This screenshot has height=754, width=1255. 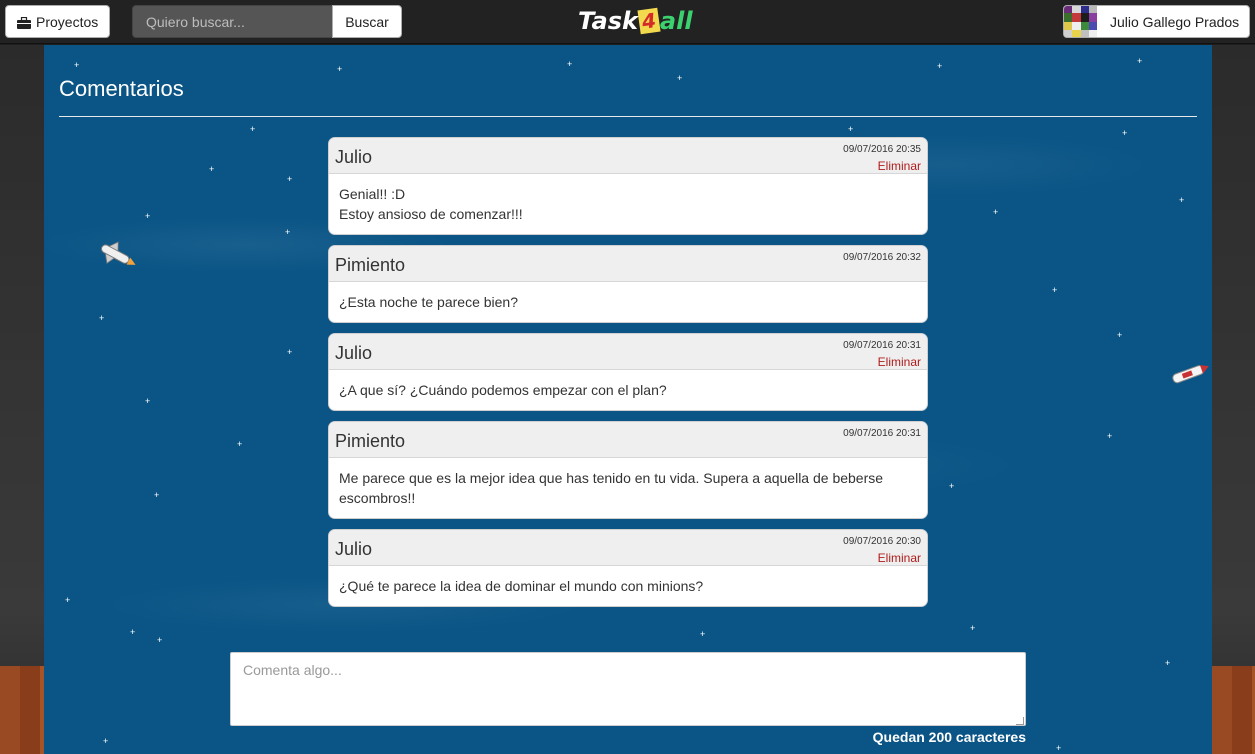 What do you see at coordinates (22, 399) in the screenshot?
I see `left-wall-background` at bounding box center [22, 399].